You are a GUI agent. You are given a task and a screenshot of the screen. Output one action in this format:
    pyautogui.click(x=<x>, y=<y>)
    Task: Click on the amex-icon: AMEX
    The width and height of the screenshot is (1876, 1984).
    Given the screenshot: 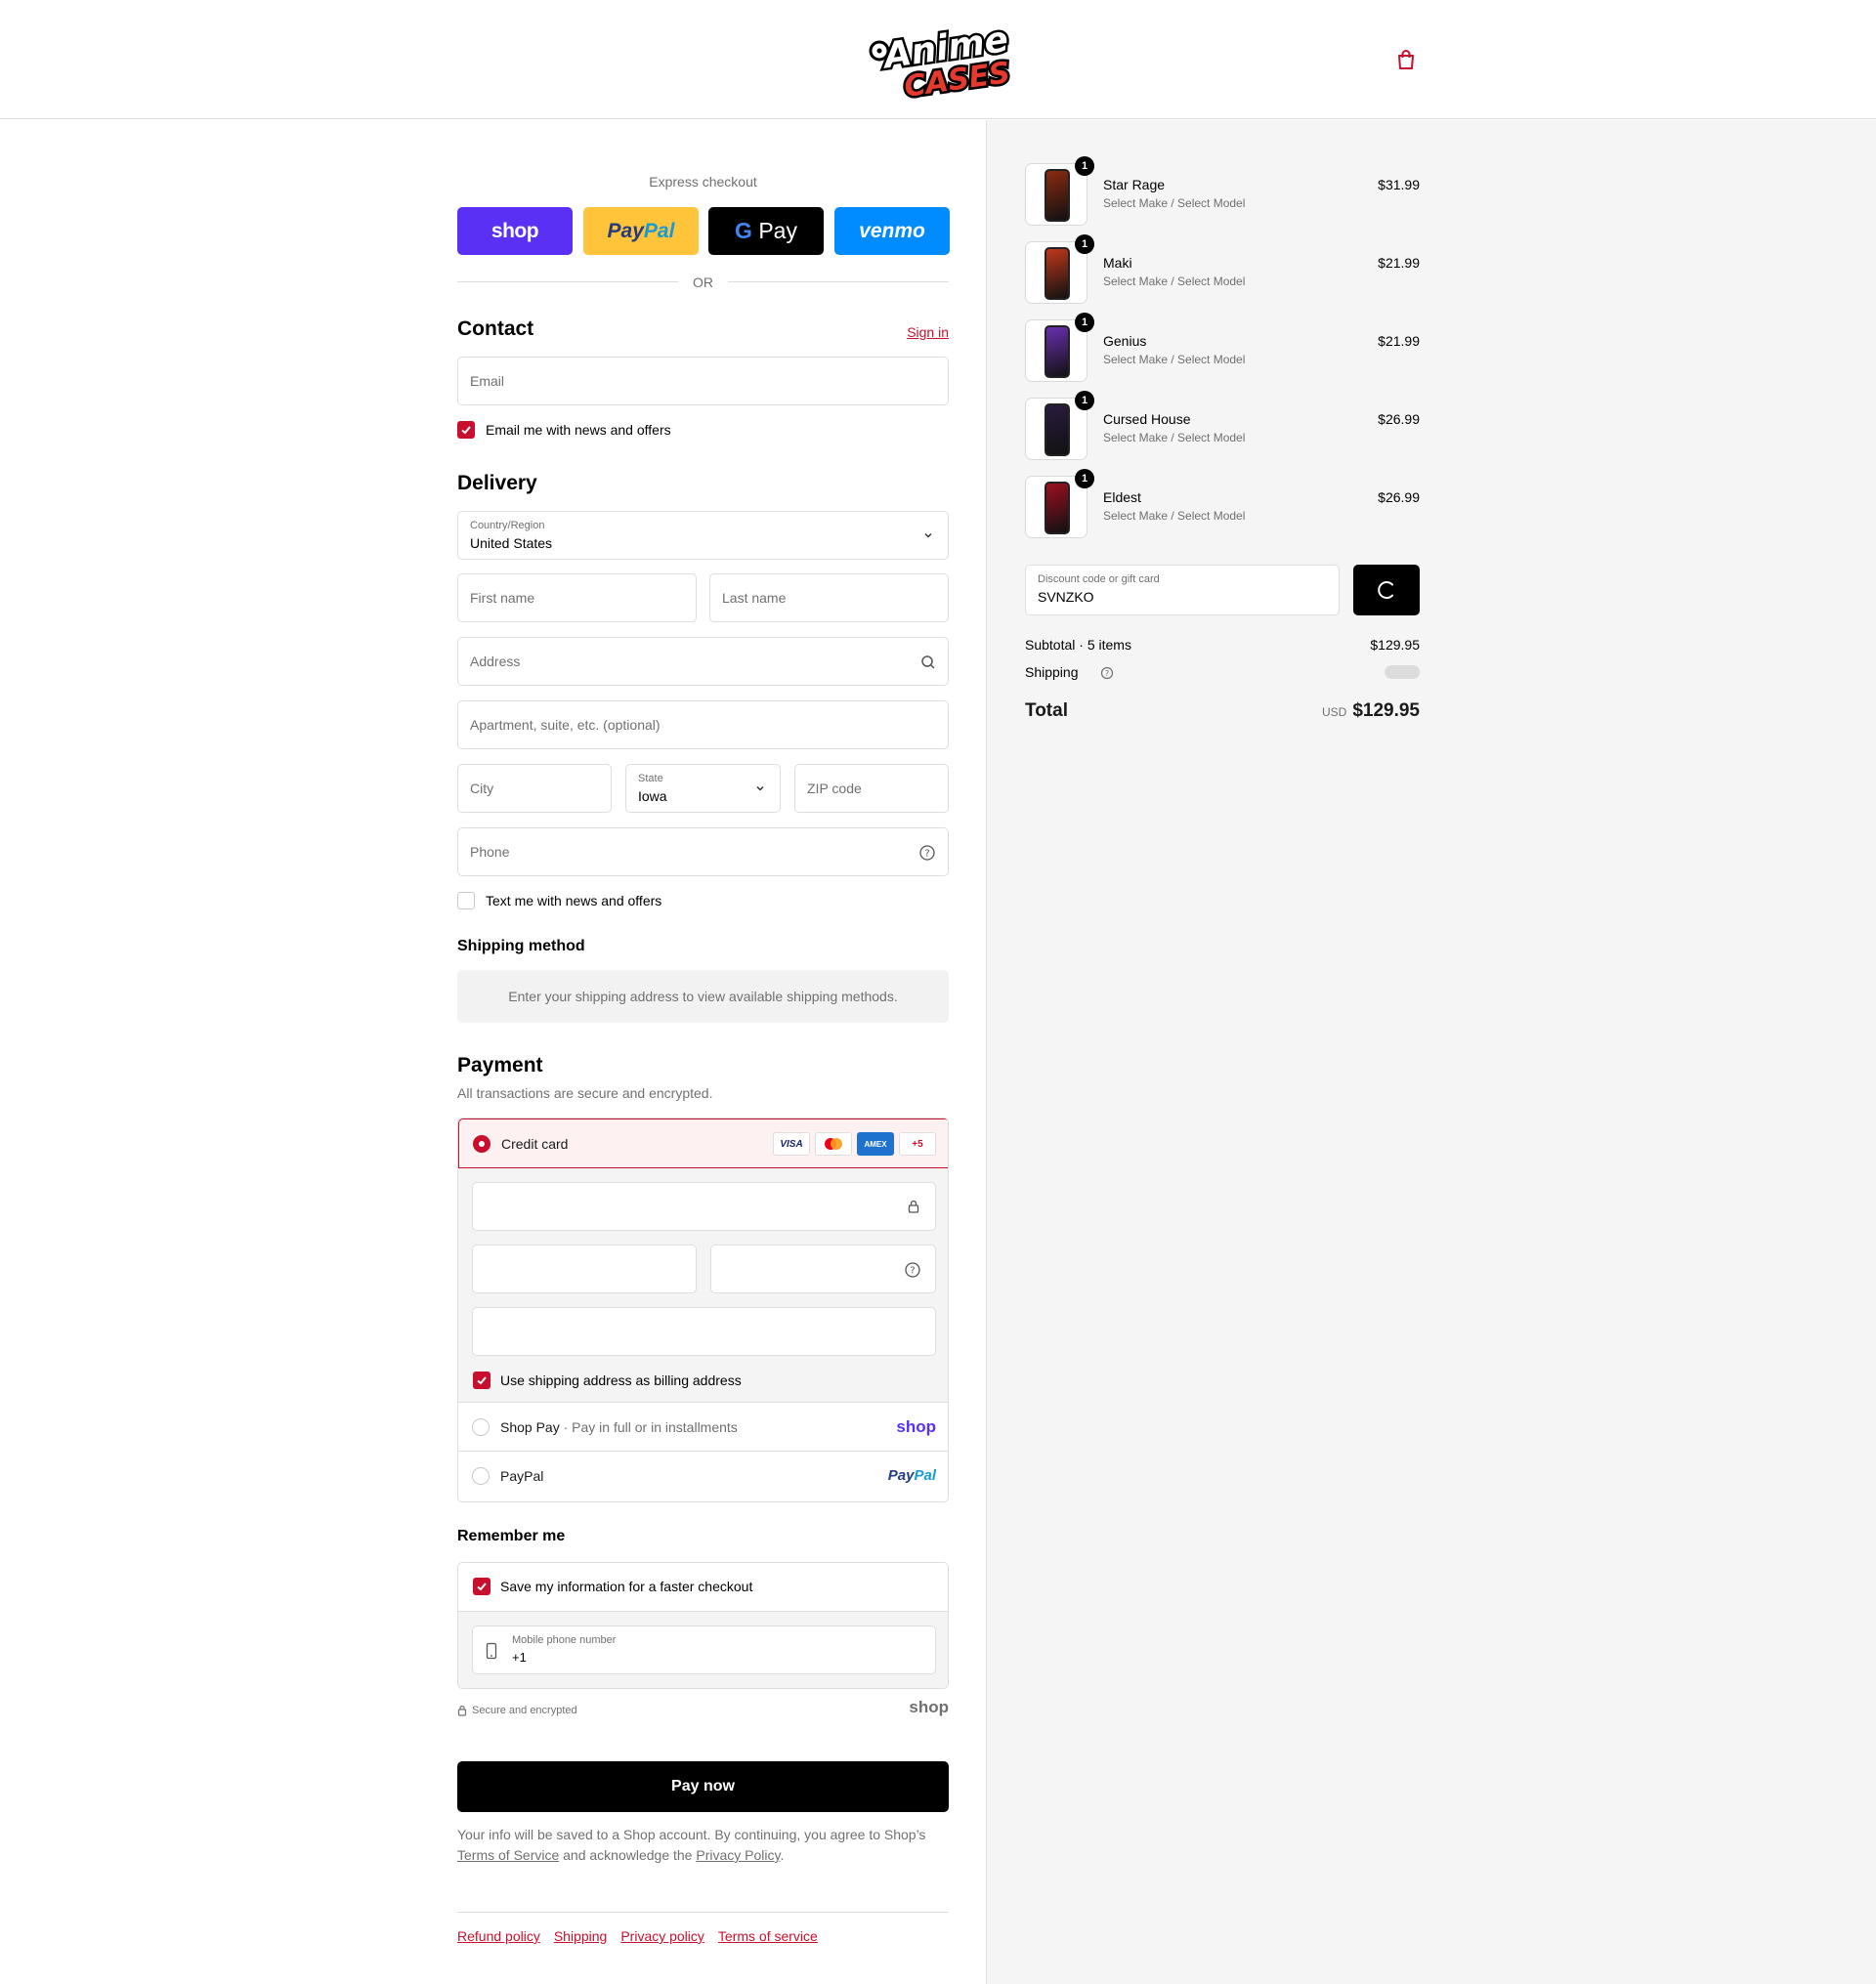 What is the action you would take?
    pyautogui.click(x=875, y=1144)
    